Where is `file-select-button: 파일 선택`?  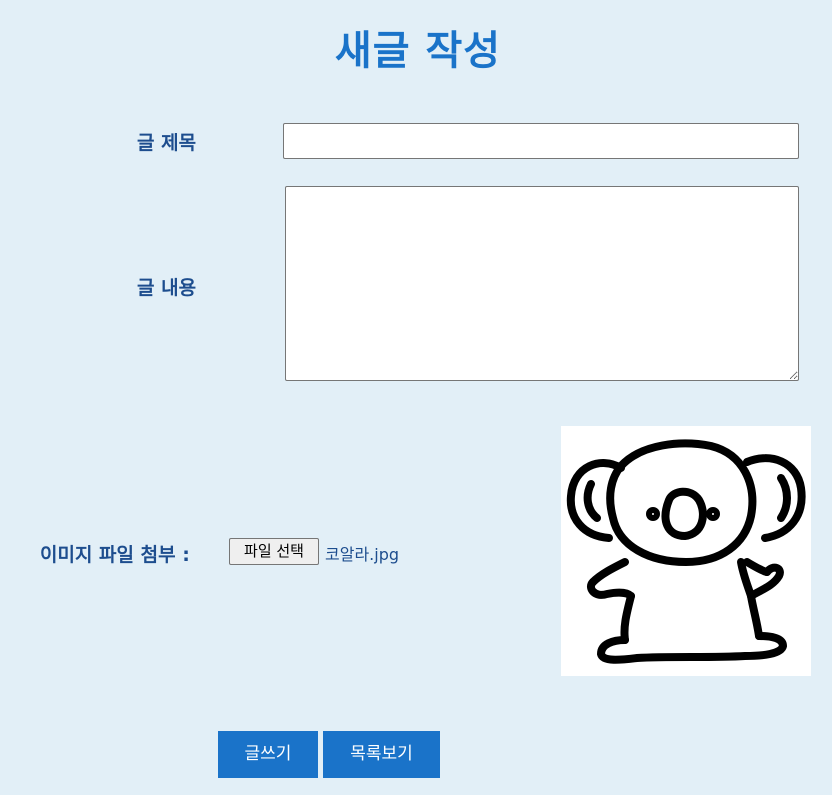
file-select-button: 파일 선택 is located at coordinates (274, 551).